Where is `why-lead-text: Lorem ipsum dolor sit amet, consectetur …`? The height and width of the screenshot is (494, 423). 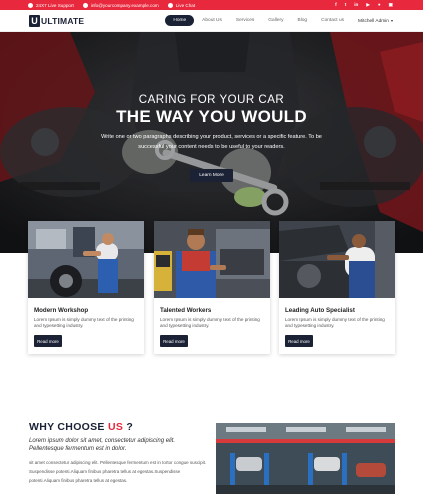
why-lead-text: Lorem ipsum dolor sit amet, consectetur … is located at coordinates (102, 445).